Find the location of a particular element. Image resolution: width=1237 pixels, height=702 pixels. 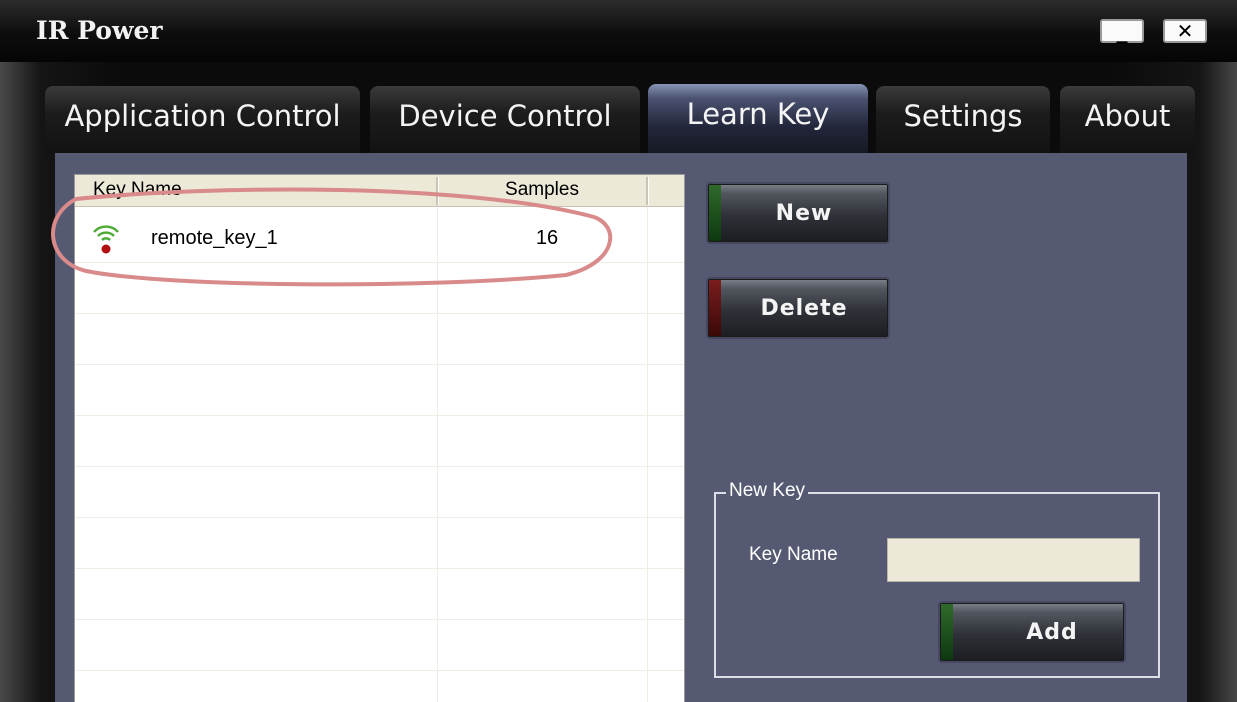

column-header-key-name: Key Name is located at coordinates (137, 190).